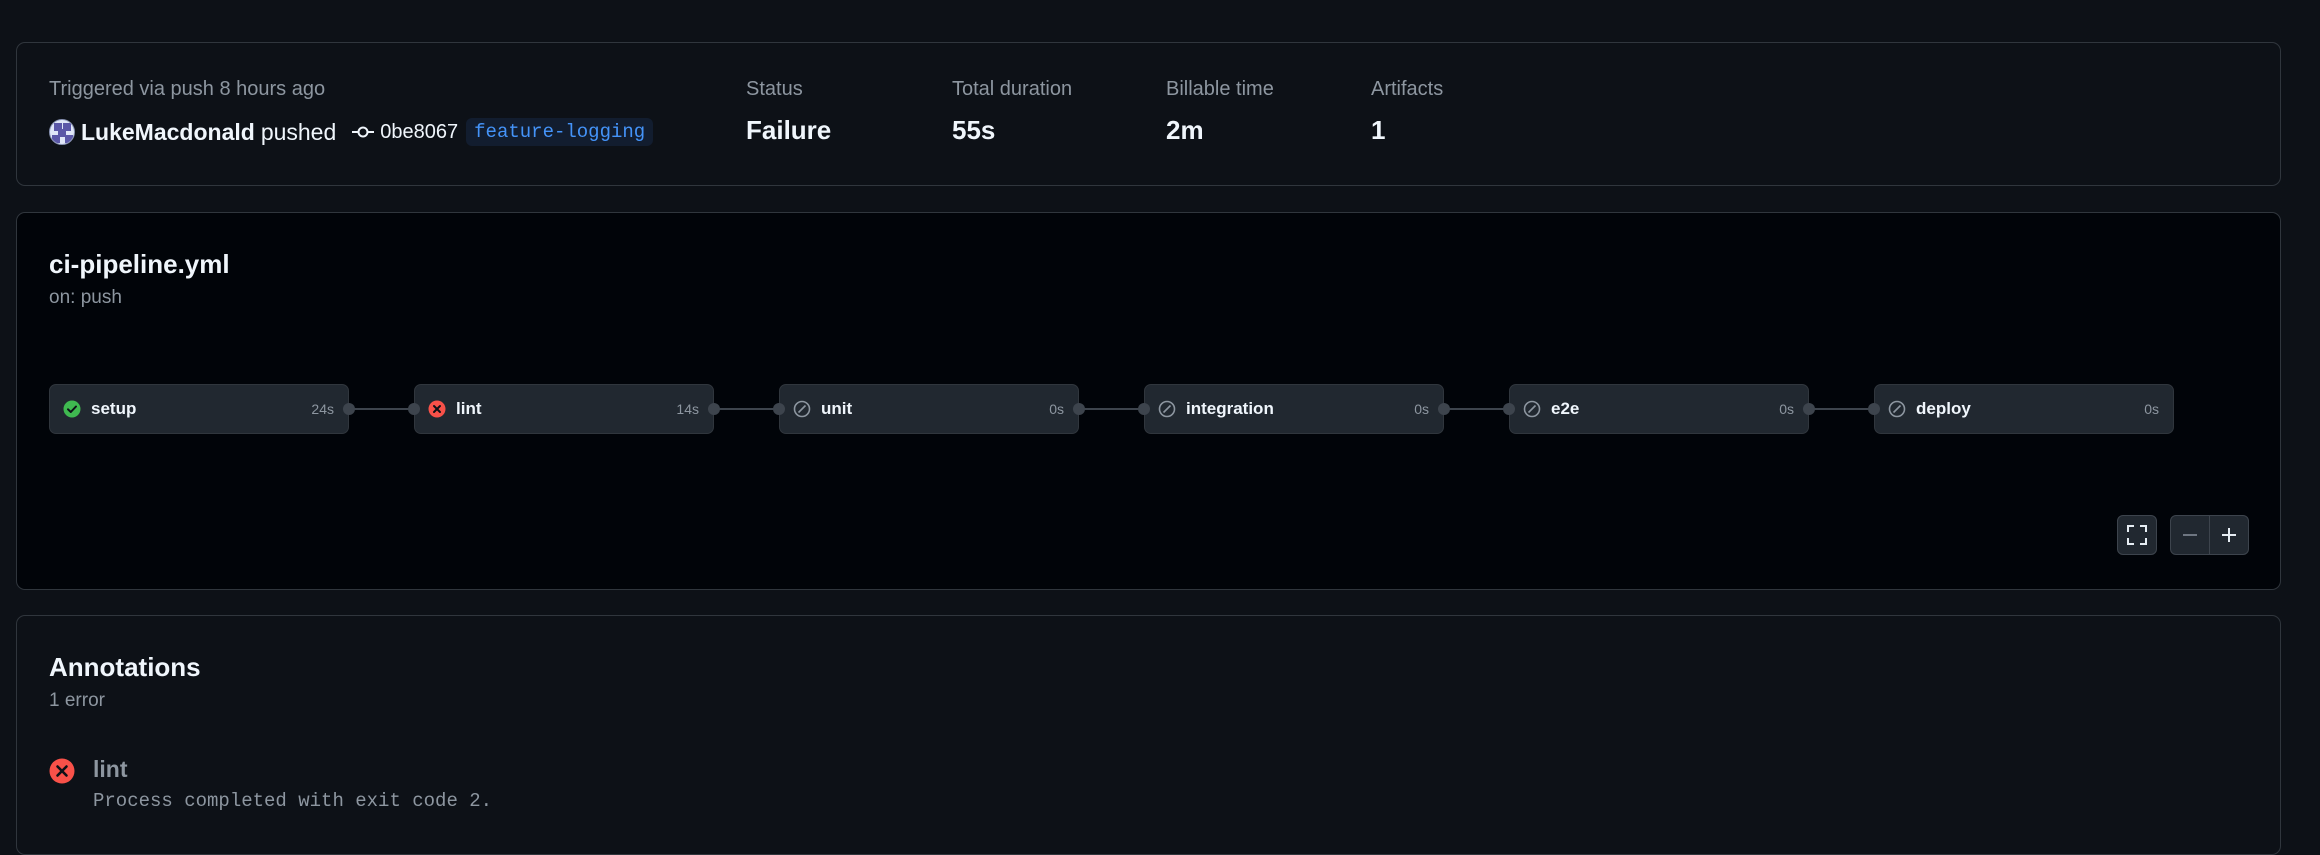 The width and height of the screenshot is (2320, 855). I want to click on trigger-text: Triggered via push 8 hours ago, so click(187, 89).